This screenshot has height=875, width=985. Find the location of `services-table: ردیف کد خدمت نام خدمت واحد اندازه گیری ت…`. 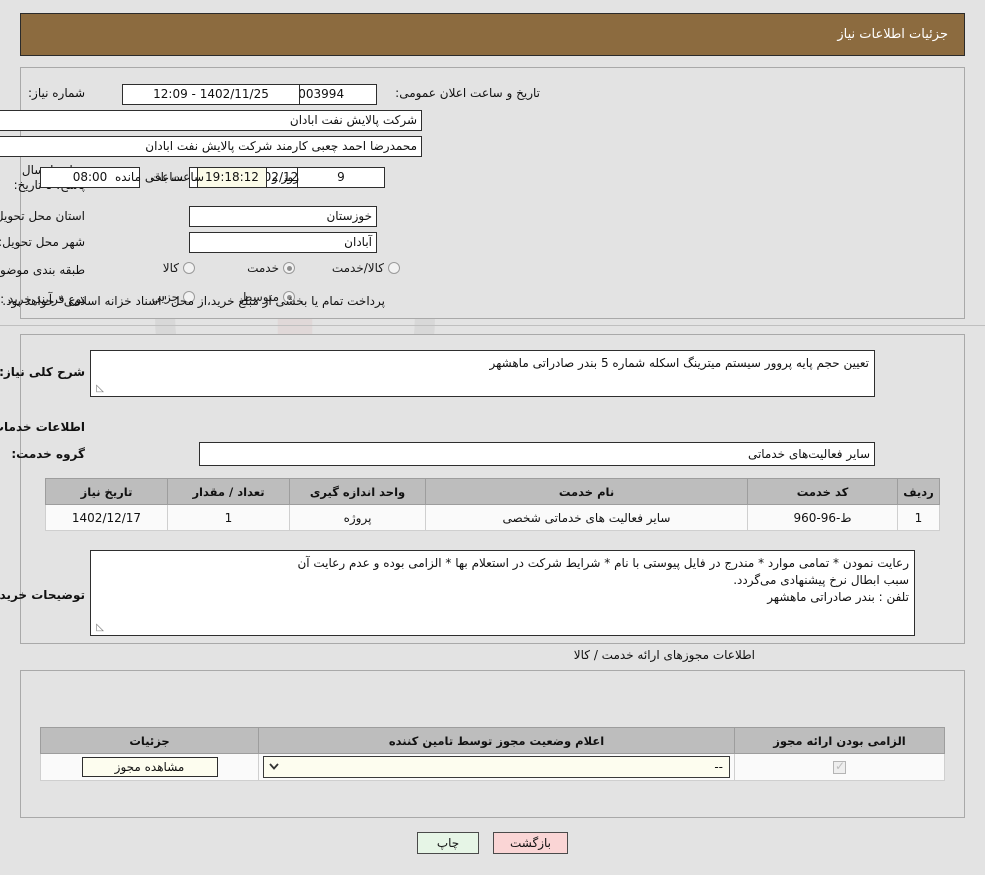

services-table: ردیف کد خدمت نام خدمت واحد اندازه گیری ت… is located at coordinates (492, 504).